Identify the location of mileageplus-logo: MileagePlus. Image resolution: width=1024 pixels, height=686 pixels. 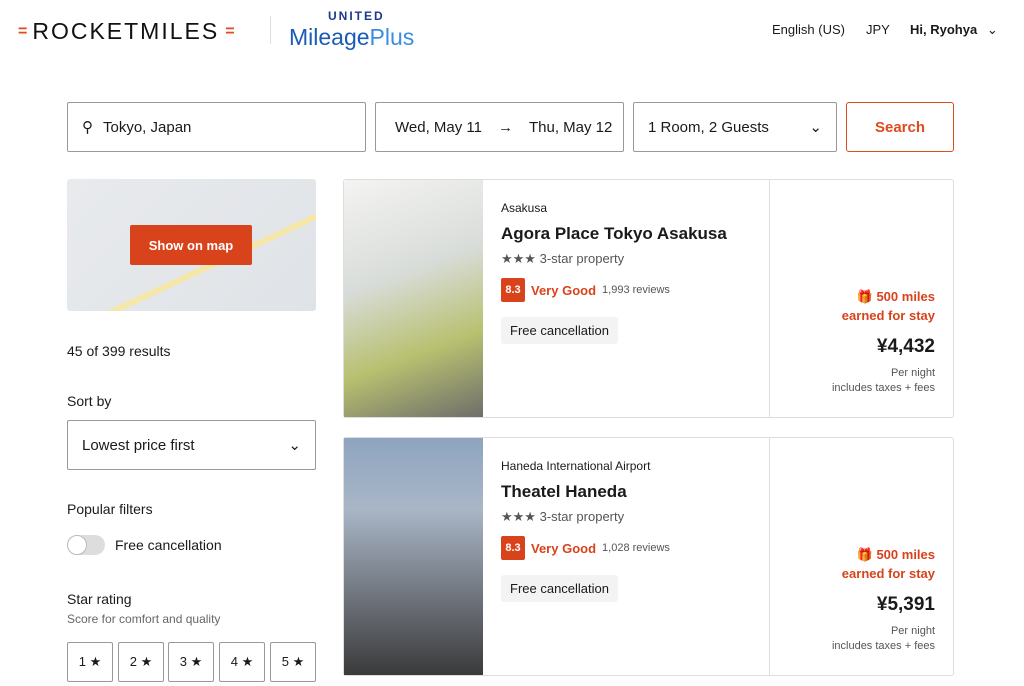
(352, 37).